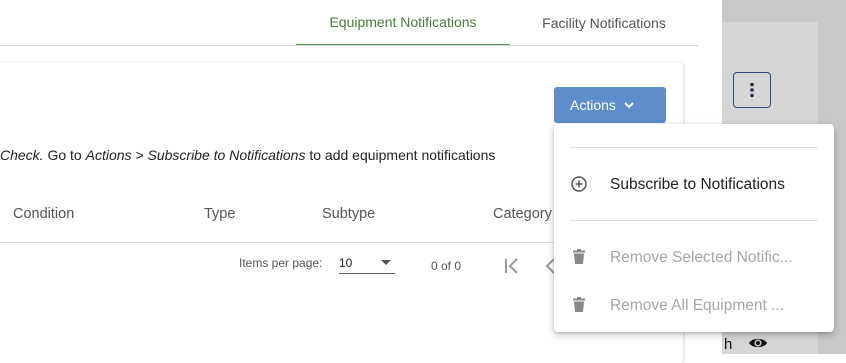  What do you see at coordinates (697, 184) in the screenshot?
I see `menu-item-label: Subscribe to Notifications` at bounding box center [697, 184].